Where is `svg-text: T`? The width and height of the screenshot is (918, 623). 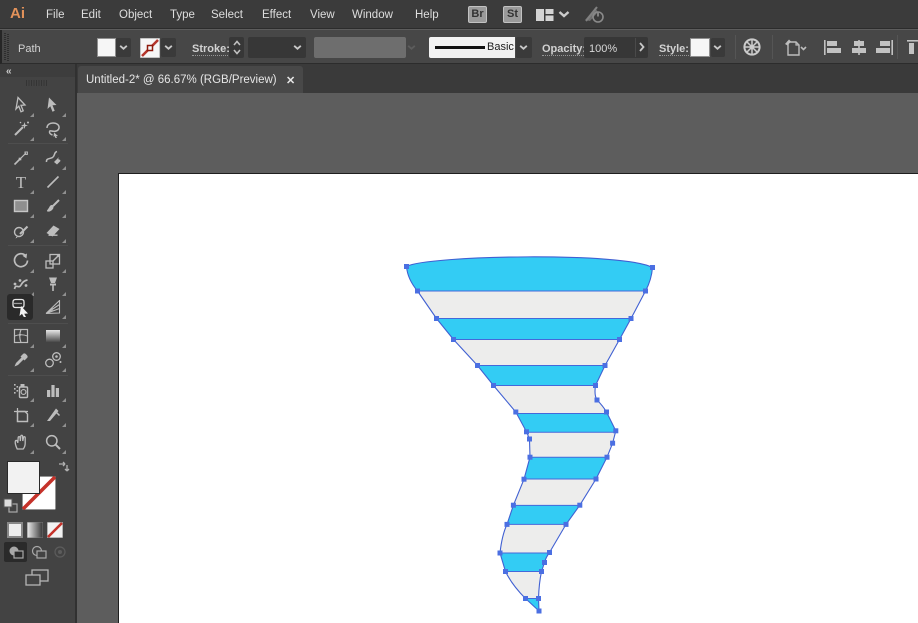 svg-text: T is located at coordinates (21, 182).